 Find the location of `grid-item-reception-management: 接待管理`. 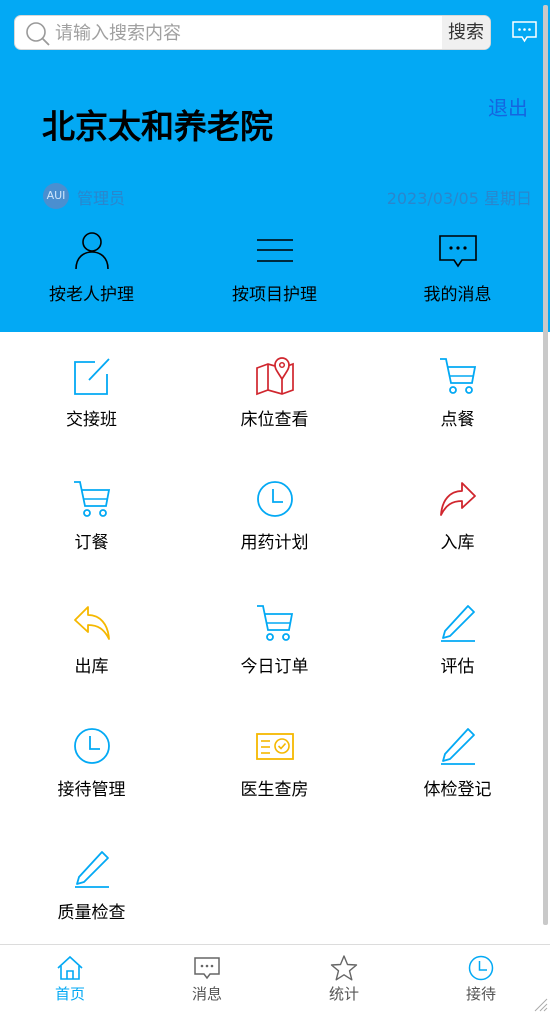

grid-item-reception-management: 接待管理 is located at coordinates (91, 762).